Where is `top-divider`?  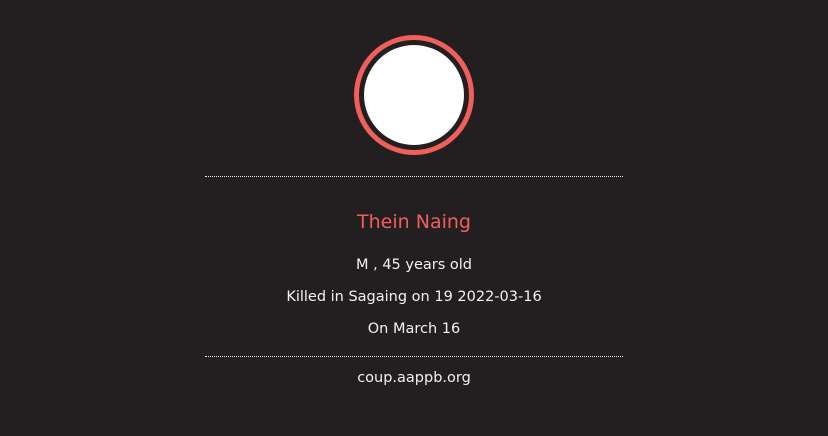 top-divider is located at coordinates (414, 176).